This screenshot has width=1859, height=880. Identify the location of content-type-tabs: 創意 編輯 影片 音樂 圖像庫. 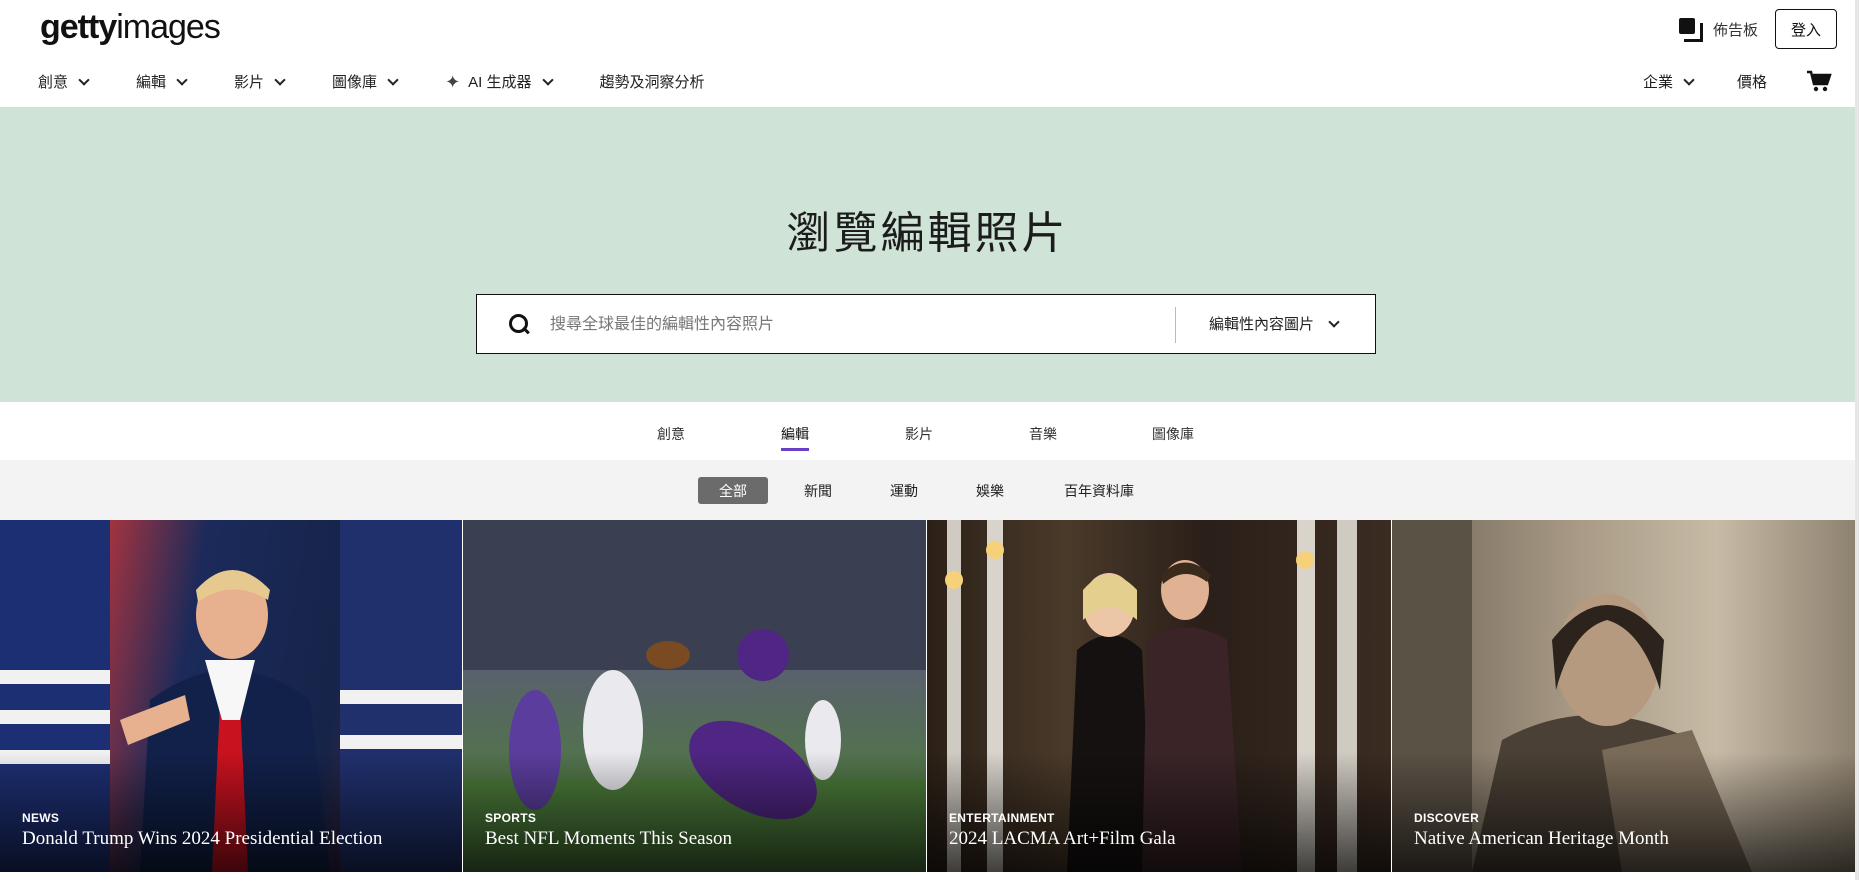
(927, 431).